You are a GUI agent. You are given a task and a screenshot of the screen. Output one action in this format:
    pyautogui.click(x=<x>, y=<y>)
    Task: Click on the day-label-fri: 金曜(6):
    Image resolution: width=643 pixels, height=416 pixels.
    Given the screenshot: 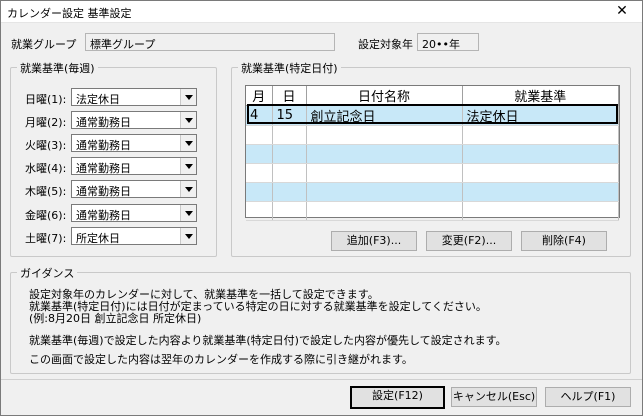 What is the action you would take?
    pyautogui.click(x=46, y=215)
    